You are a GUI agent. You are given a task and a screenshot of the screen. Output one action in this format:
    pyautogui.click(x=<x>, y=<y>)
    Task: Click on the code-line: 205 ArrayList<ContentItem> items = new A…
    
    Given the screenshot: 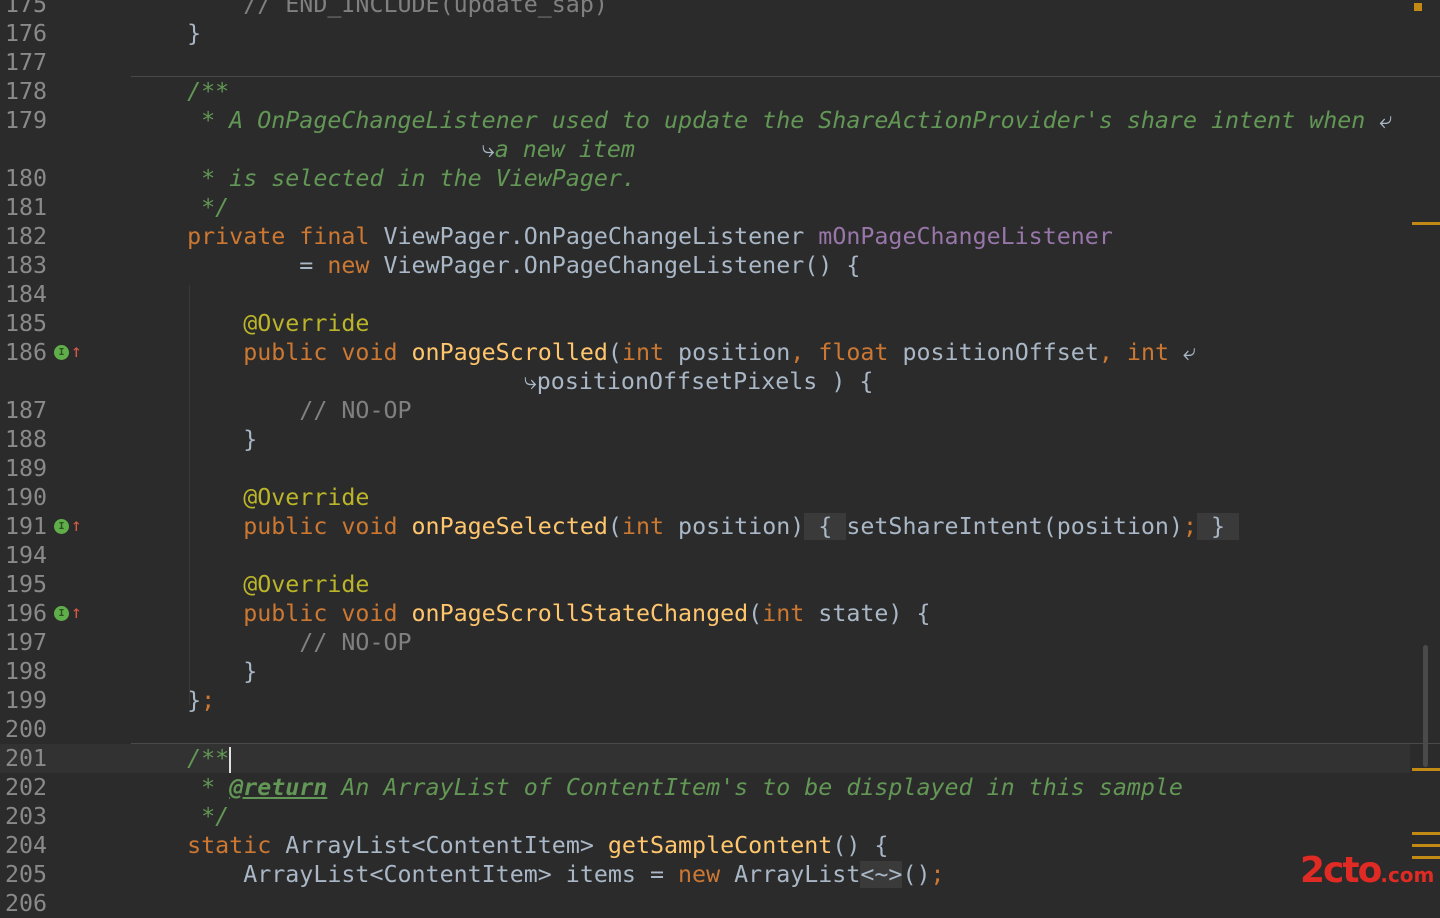 What is the action you would take?
    pyautogui.click(x=705, y=874)
    